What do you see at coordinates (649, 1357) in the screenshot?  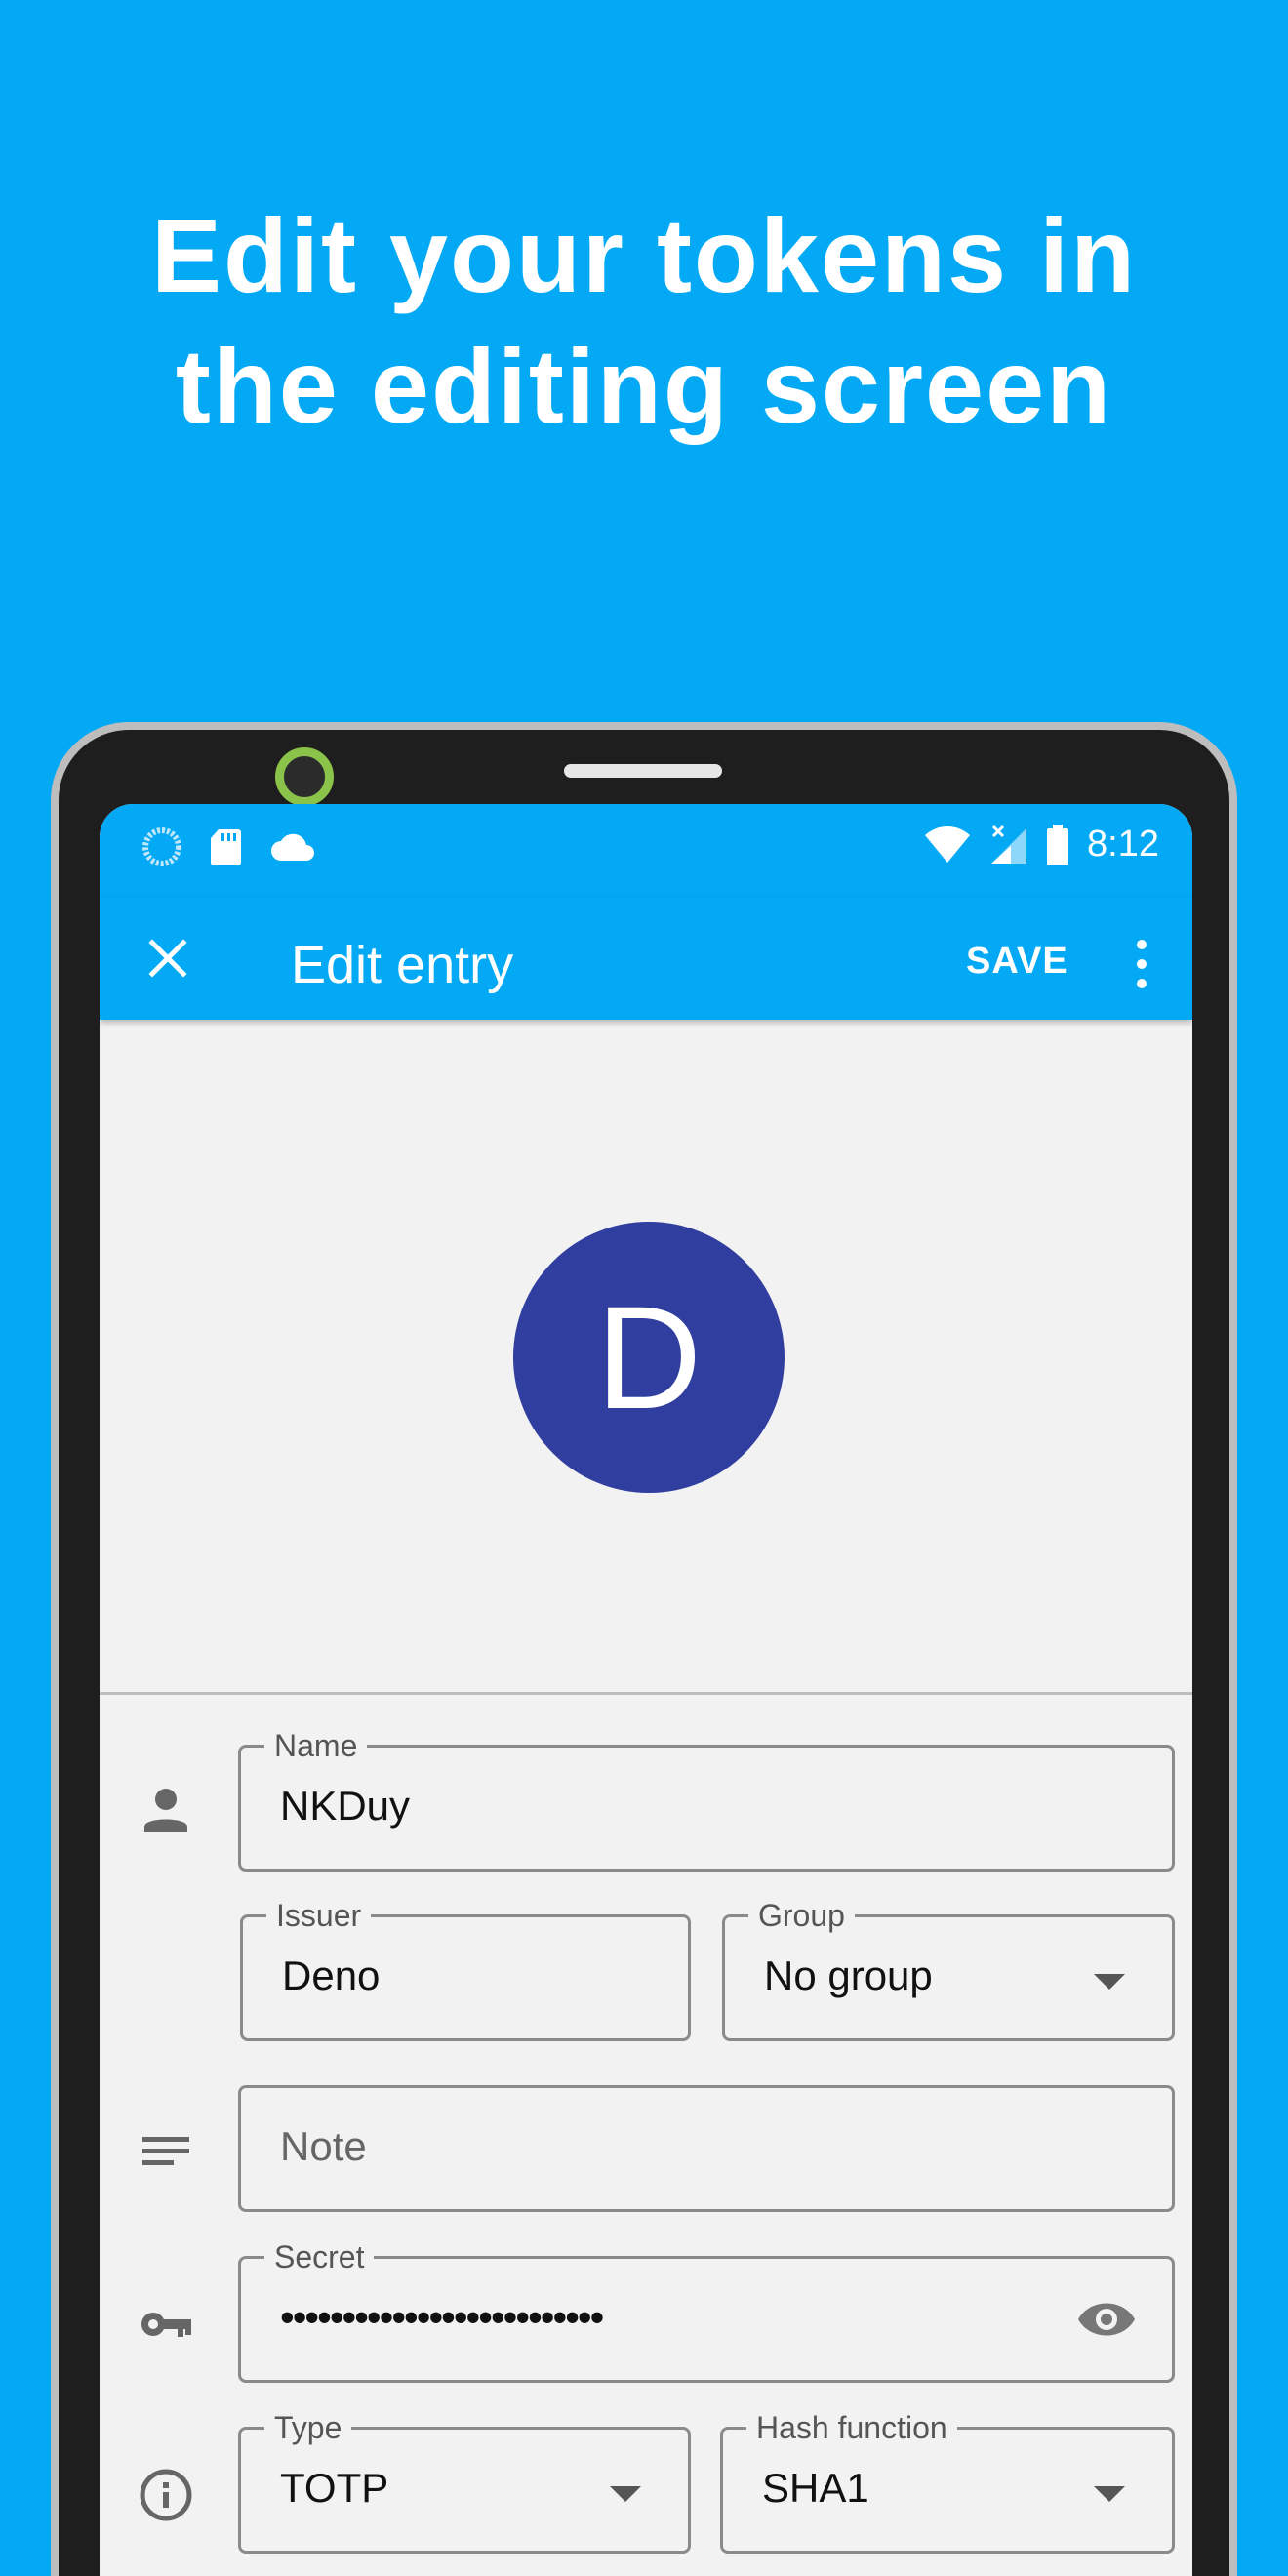 I see `entry-avatar: D` at bounding box center [649, 1357].